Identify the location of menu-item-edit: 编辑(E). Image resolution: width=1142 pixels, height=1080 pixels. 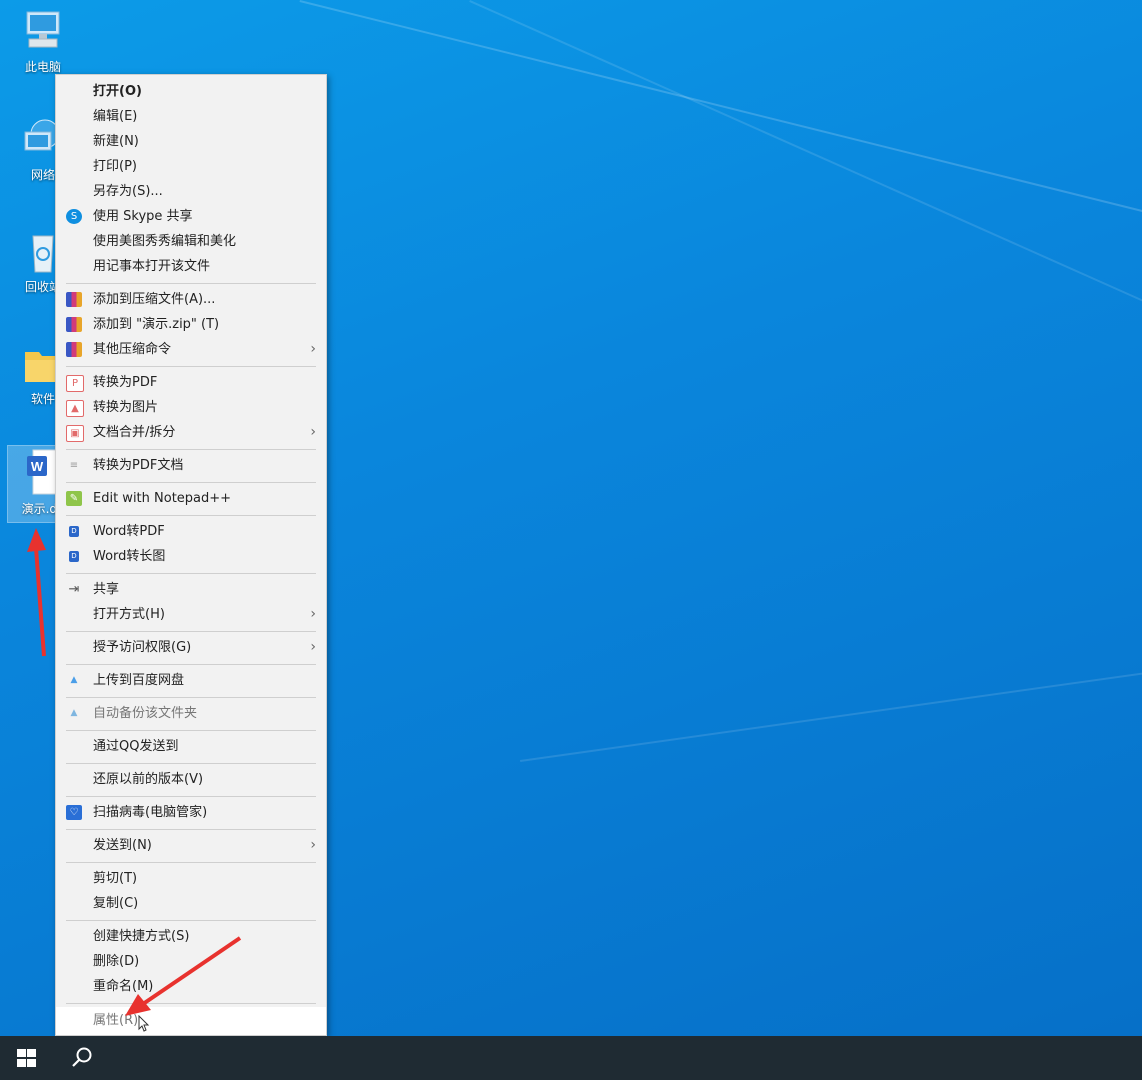
(191, 116).